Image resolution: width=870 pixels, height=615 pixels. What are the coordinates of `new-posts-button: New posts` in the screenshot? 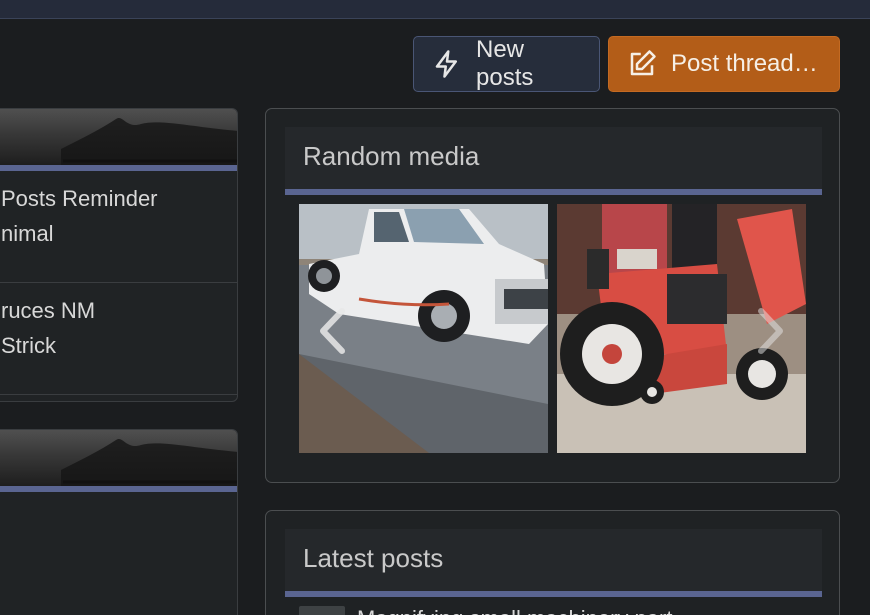 It's located at (506, 64).